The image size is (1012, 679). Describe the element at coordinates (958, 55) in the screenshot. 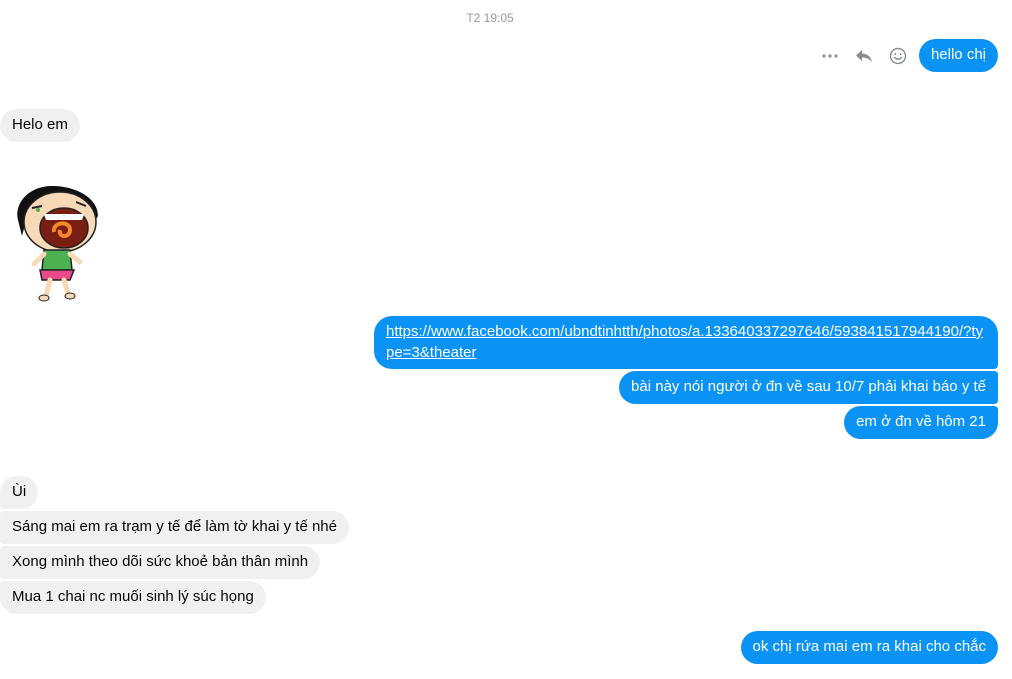

I see `outgoing-message: hello chị` at that location.